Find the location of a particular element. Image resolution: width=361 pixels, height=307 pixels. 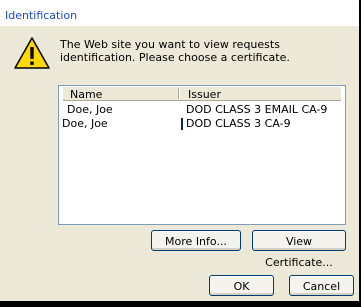

dialog-title: Identification is located at coordinates (41, 15).